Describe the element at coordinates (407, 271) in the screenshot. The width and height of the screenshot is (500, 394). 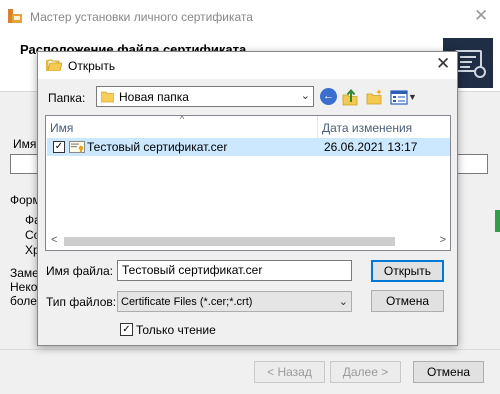
I see `open-button: Открыть` at that location.